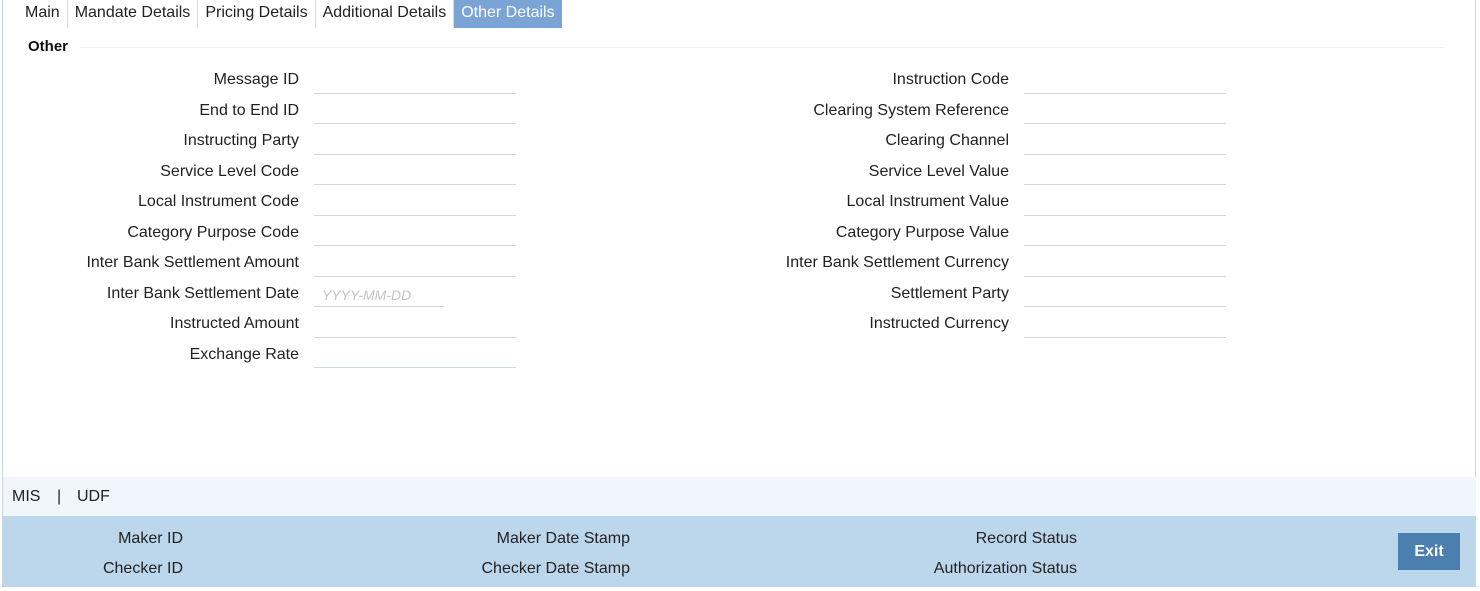  I want to click on service-level-value-input, so click(1125, 173).